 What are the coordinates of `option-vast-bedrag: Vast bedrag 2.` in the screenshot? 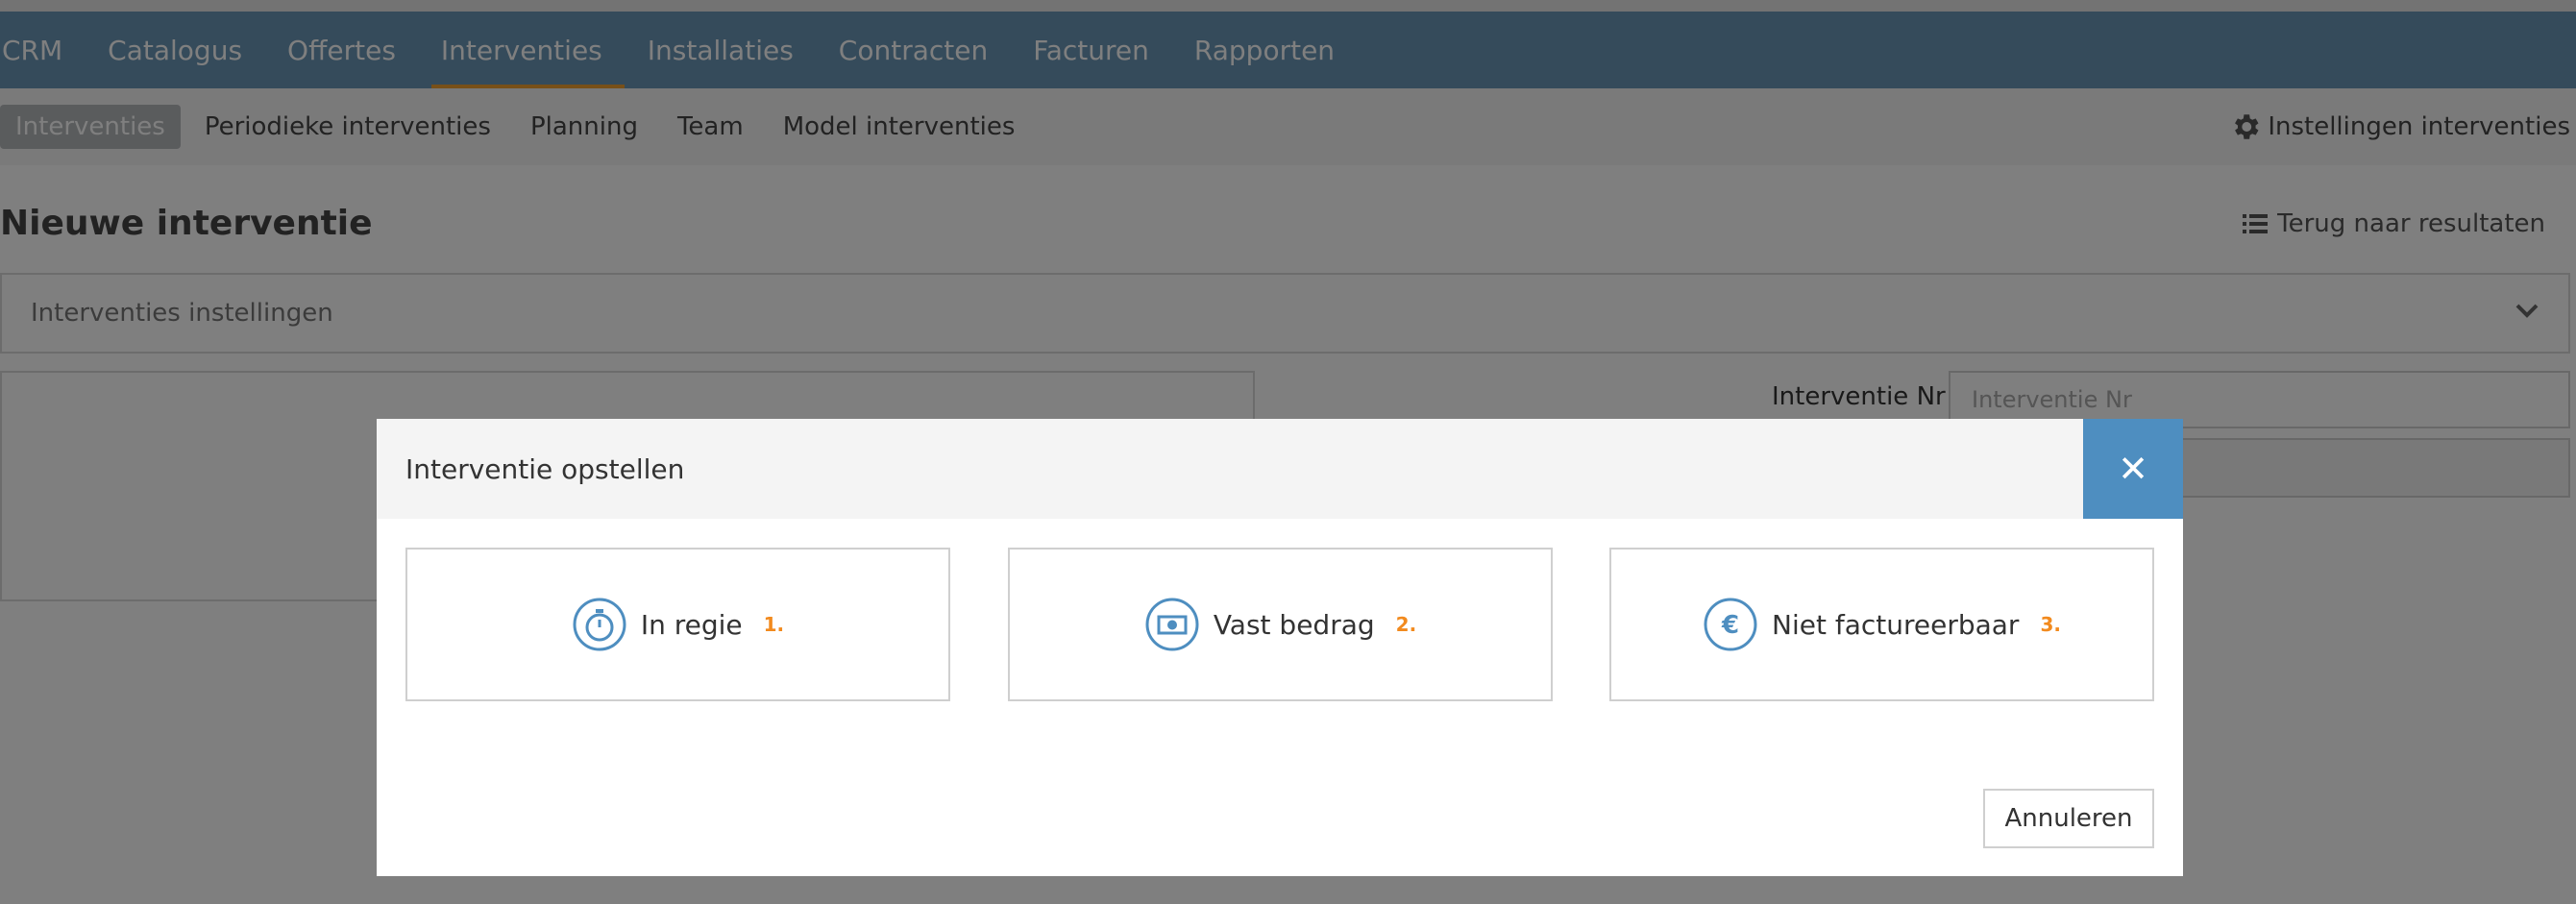 It's located at (1280, 624).